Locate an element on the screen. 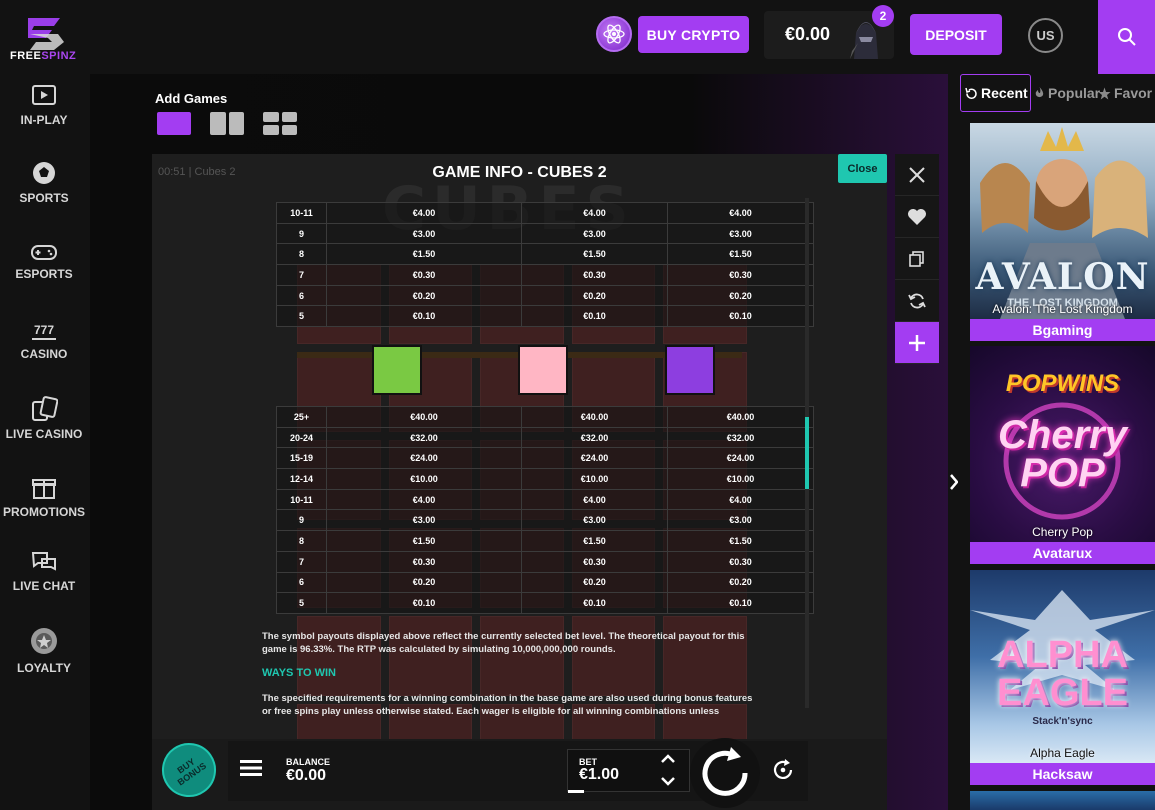 This screenshot has width=1155, height=810. paytable-row: 20-24 €32.00 €32.00 €32.00 is located at coordinates (545, 437).